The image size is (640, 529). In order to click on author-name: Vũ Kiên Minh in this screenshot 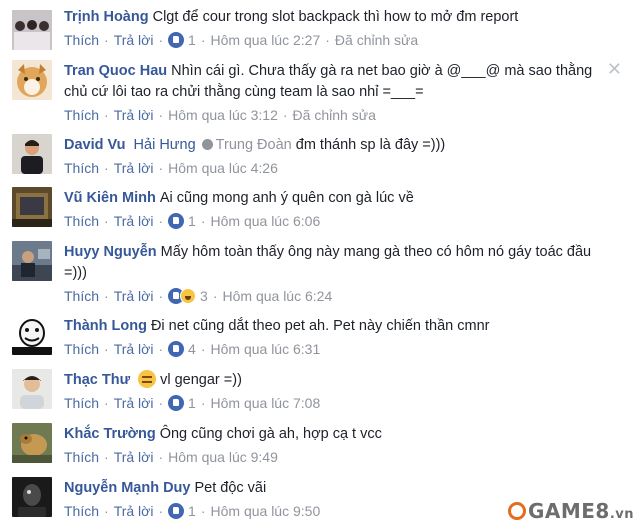, I will do `click(110, 198)`.